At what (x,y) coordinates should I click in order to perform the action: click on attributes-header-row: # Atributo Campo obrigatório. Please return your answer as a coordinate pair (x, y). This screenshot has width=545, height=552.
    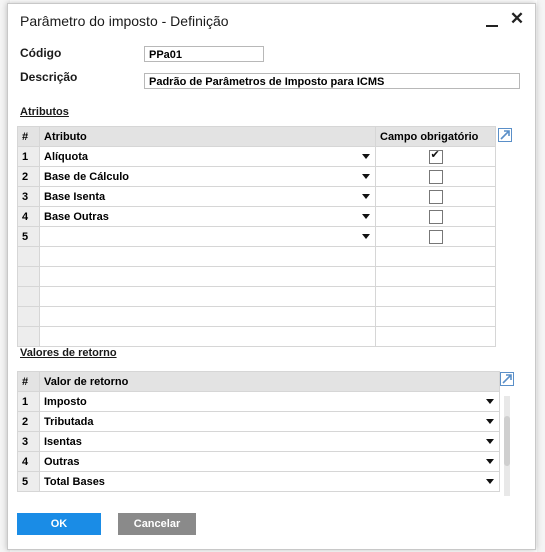
    Looking at the image, I should click on (256, 136).